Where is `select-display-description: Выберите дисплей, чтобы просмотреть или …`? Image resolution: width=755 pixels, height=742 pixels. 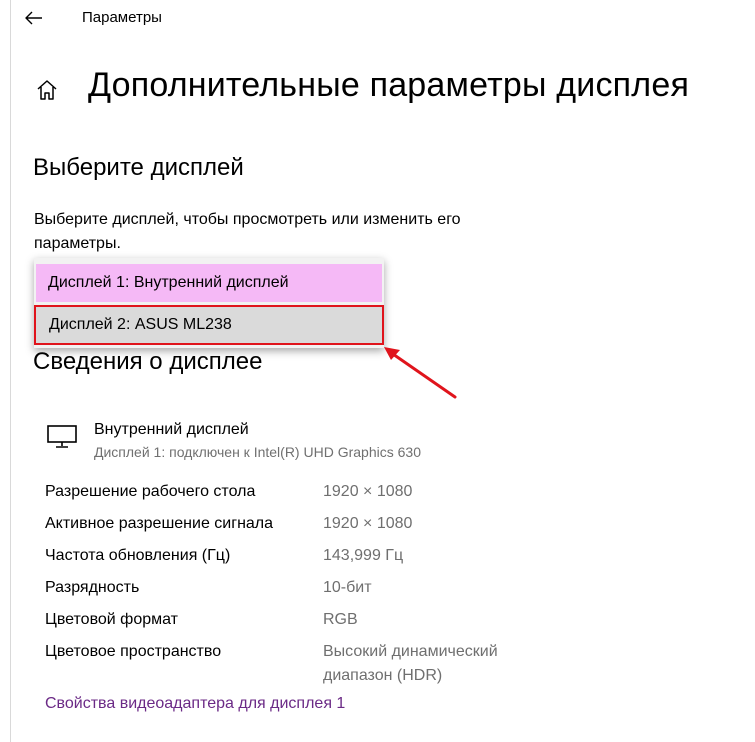
select-display-description: Выберите дисплей, чтобы просмотреть или … is located at coordinates (247, 231).